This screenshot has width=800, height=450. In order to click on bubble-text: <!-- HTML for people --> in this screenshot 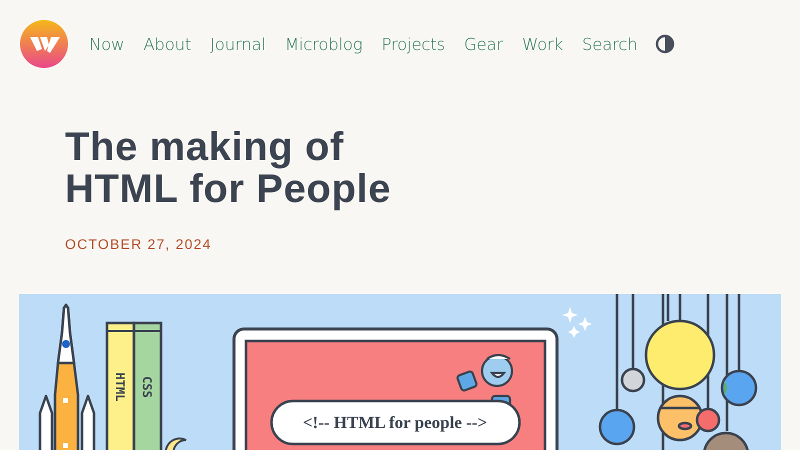, I will do `click(395, 422)`.